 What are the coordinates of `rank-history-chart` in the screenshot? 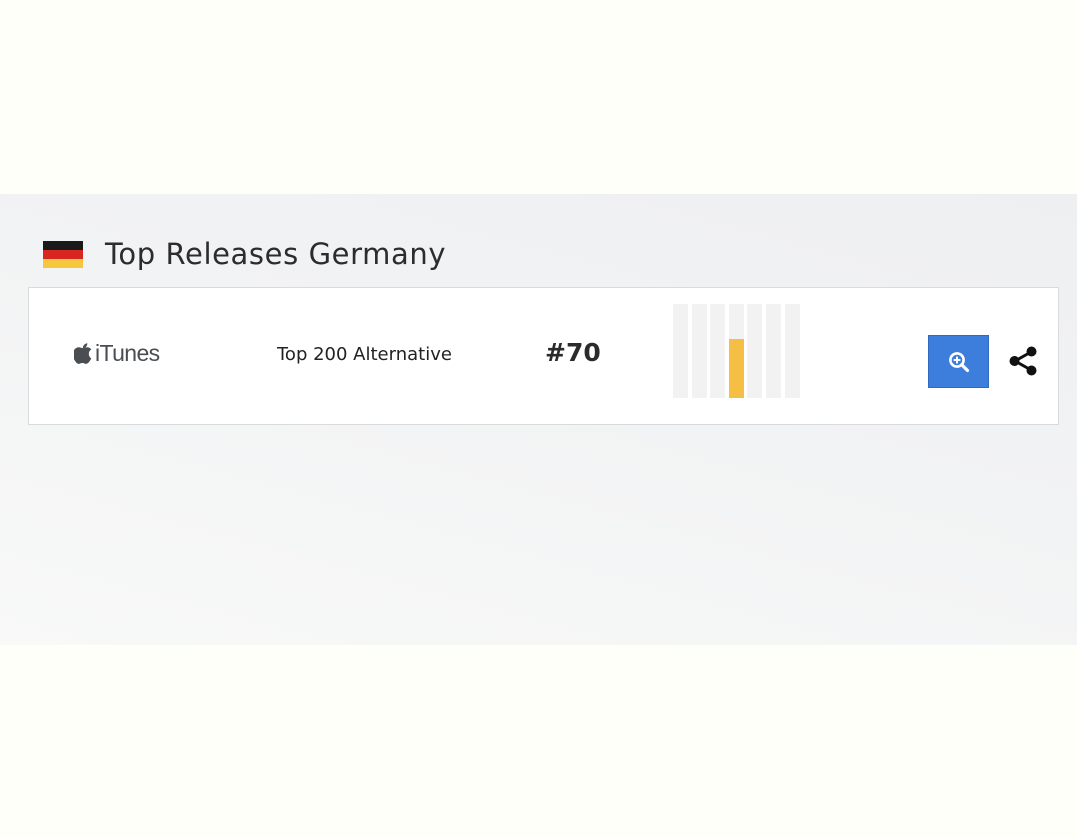 It's located at (736, 351).